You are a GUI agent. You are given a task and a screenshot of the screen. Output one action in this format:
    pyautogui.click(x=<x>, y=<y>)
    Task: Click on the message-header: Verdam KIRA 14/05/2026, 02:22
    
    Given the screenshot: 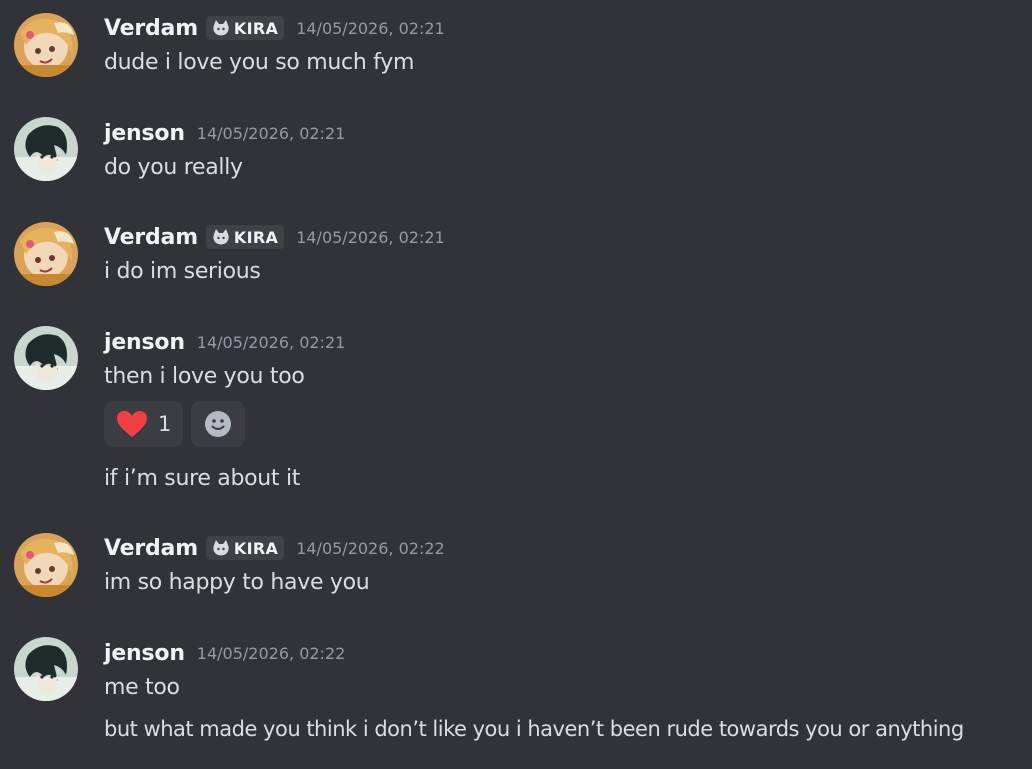 What is the action you would take?
    pyautogui.click(x=274, y=548)
    